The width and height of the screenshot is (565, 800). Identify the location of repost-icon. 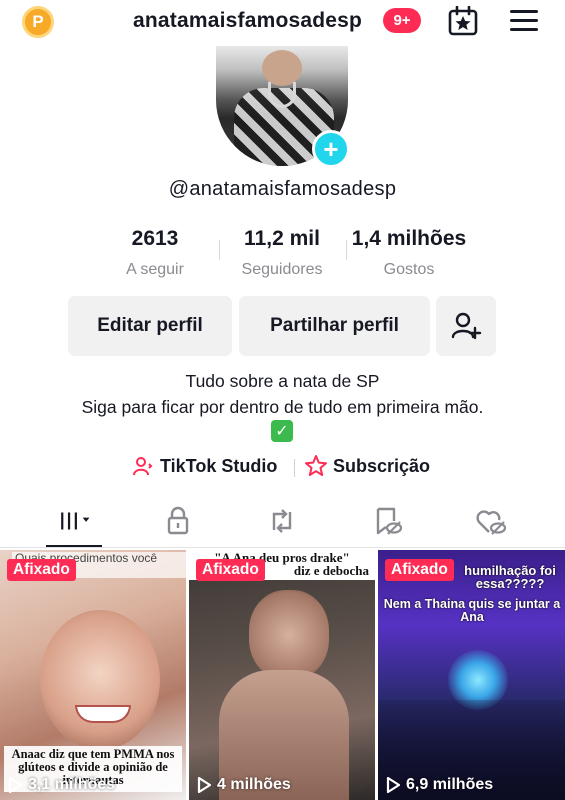
(282, 521).